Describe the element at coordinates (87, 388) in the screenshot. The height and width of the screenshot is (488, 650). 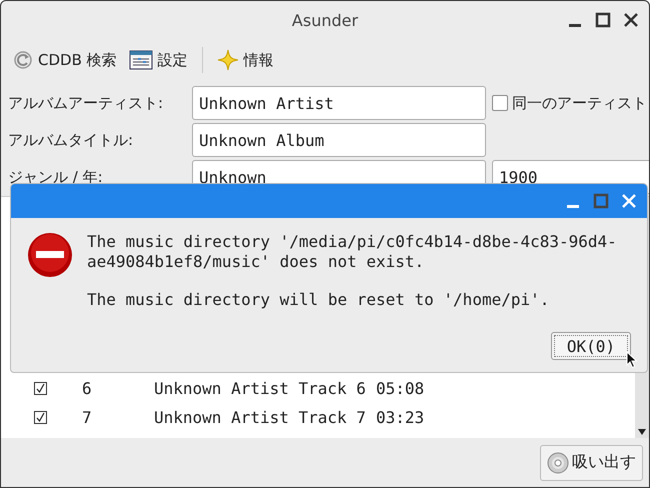
I see `track-number: 6` at that location.